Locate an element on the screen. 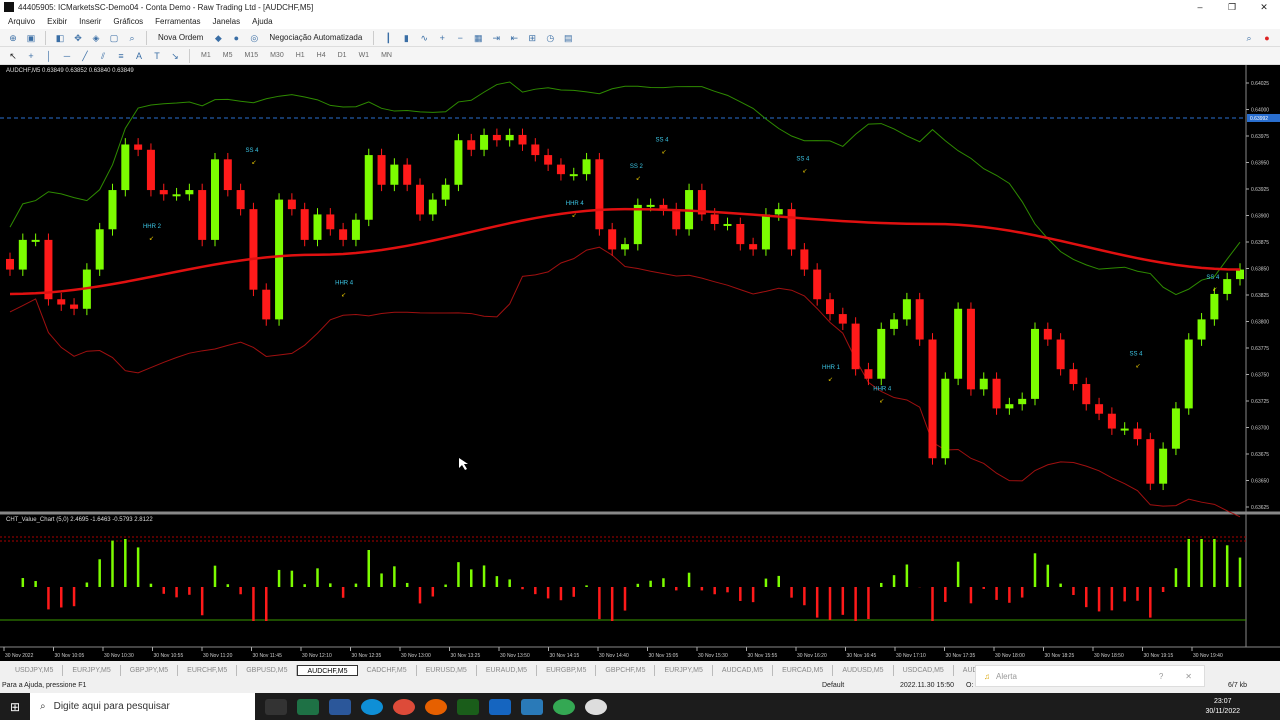  timeframe-w1: W1 is located at coordinates (364, 55).